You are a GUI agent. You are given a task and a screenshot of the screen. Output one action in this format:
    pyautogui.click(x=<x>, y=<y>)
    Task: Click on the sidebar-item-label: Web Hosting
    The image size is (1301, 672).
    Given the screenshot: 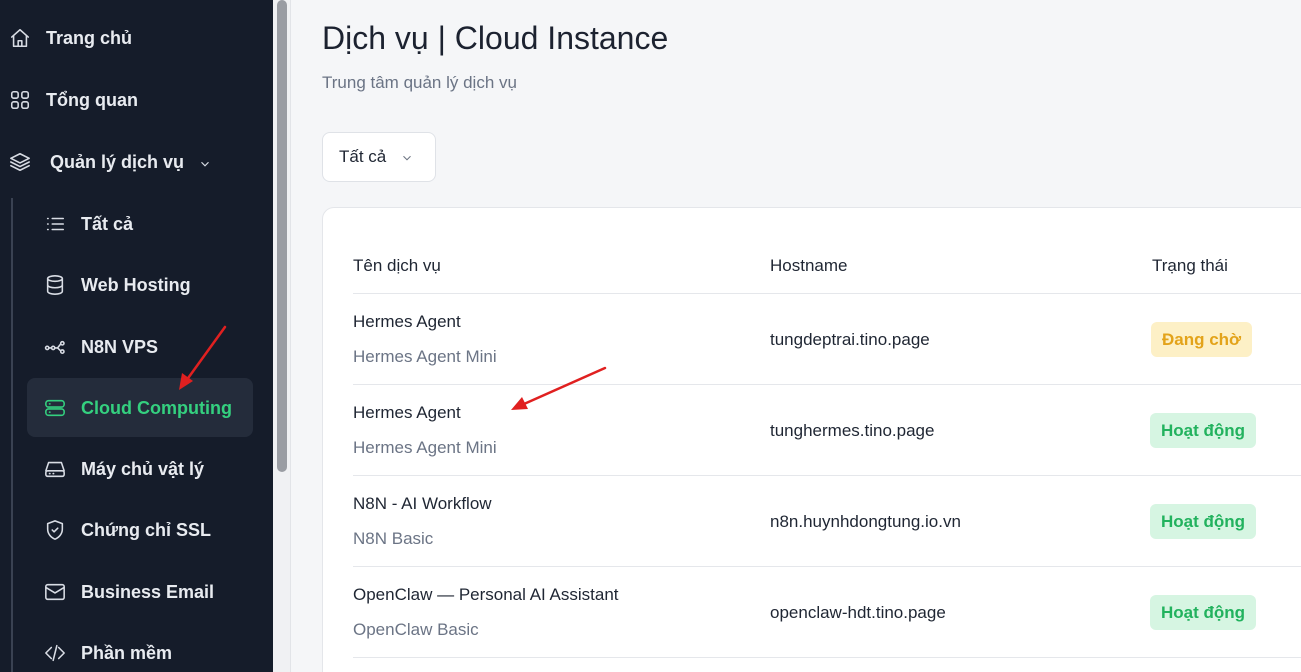 What is the action you would take?
    pyautogui.click(x=136, y=284)
    